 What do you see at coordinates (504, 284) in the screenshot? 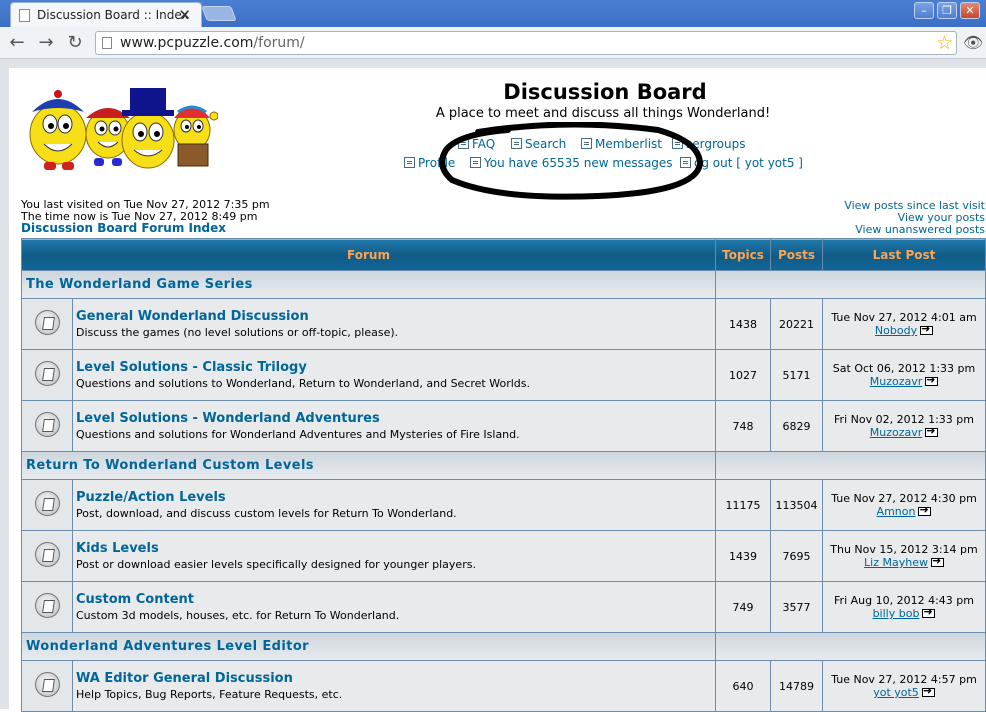
I see `category-row: The Wonderland Game Series` at bounding box center [504, 284].